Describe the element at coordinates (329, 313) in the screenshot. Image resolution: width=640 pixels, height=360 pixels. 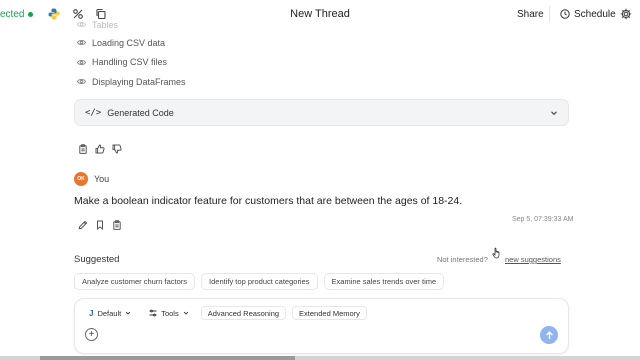
I see `extended-memory-toggle: Extended Memory` at that location.